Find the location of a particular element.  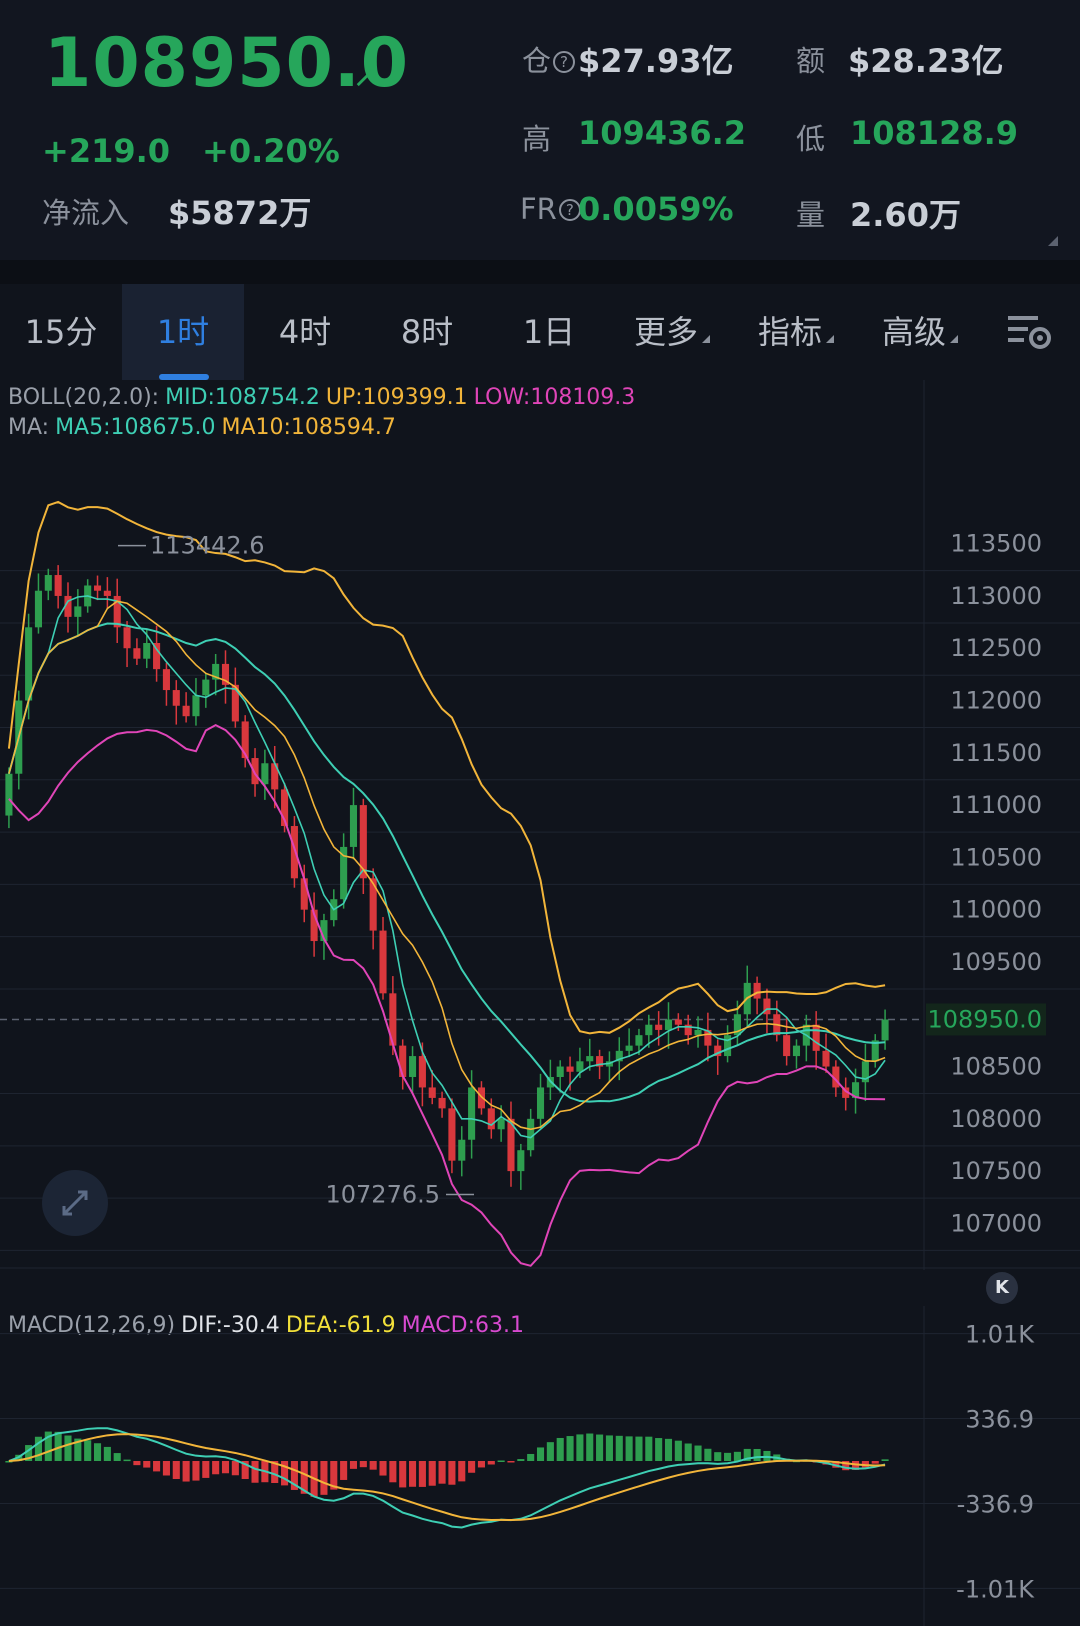

section-divider is located at coordinates (540, 272).